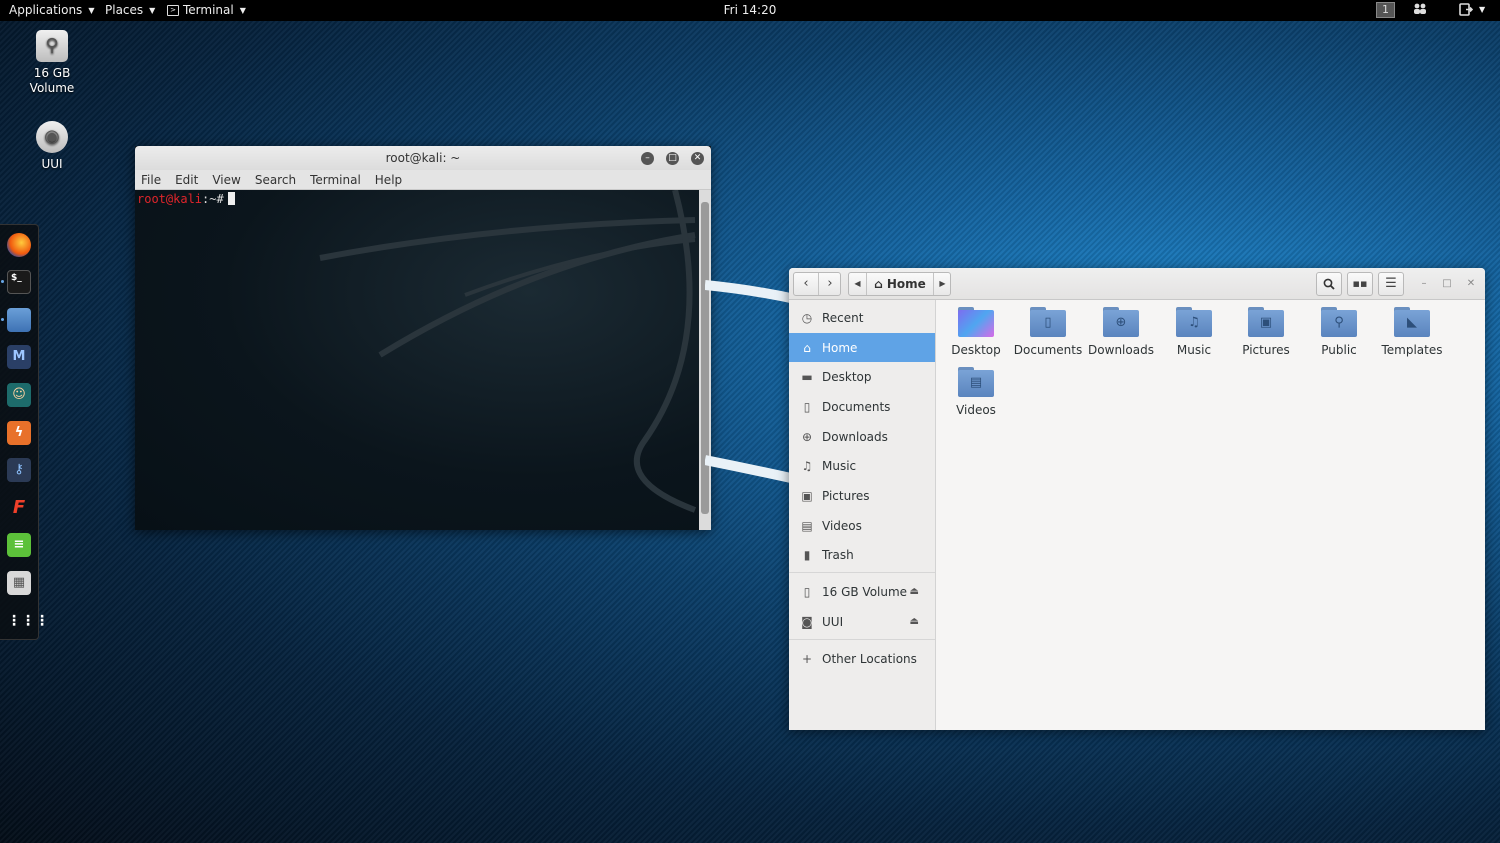 The height and width of the screenshot is (843, 1500). Describe the element at coordinates (862, 436) in the screenshot. I see `sidebar-item-downloads: ⊕ Downloads` at that location.